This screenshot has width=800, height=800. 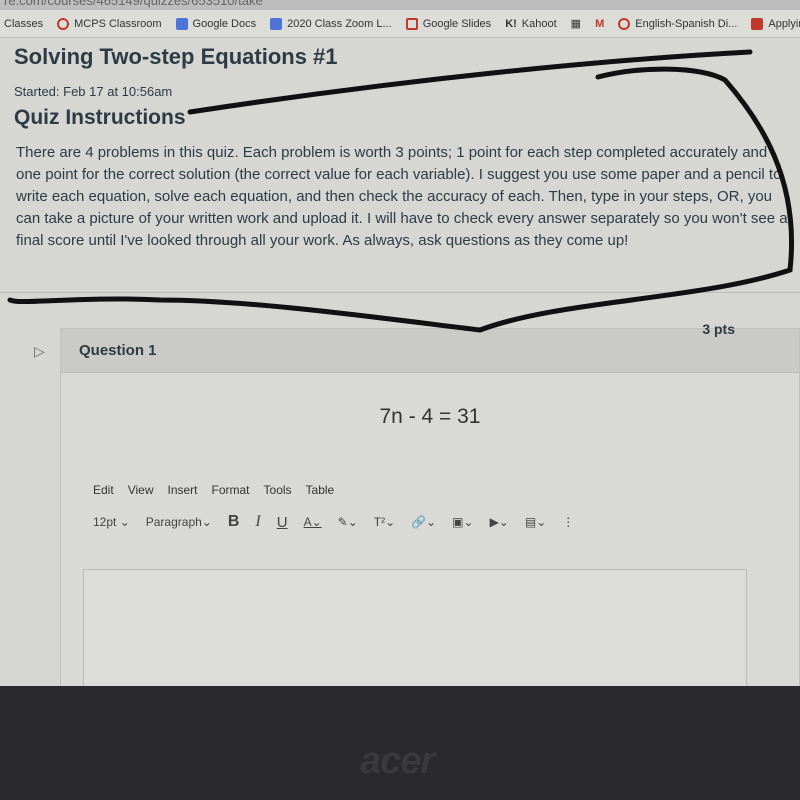 I want to click on bookmark-label: Applying, so click(x=784, y=23).